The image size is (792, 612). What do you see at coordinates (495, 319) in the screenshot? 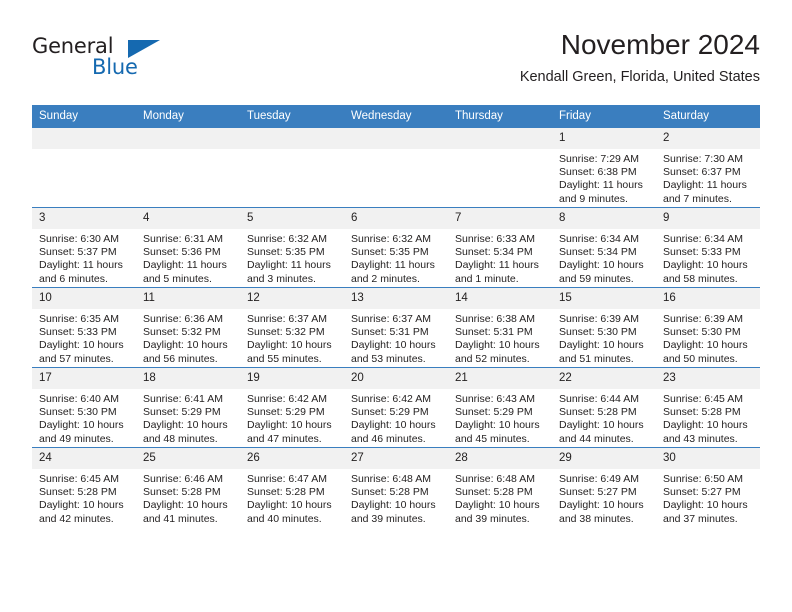
I see `sunrise-text: Sunrise: 6:38 AM` at bounding box center [495, 319].